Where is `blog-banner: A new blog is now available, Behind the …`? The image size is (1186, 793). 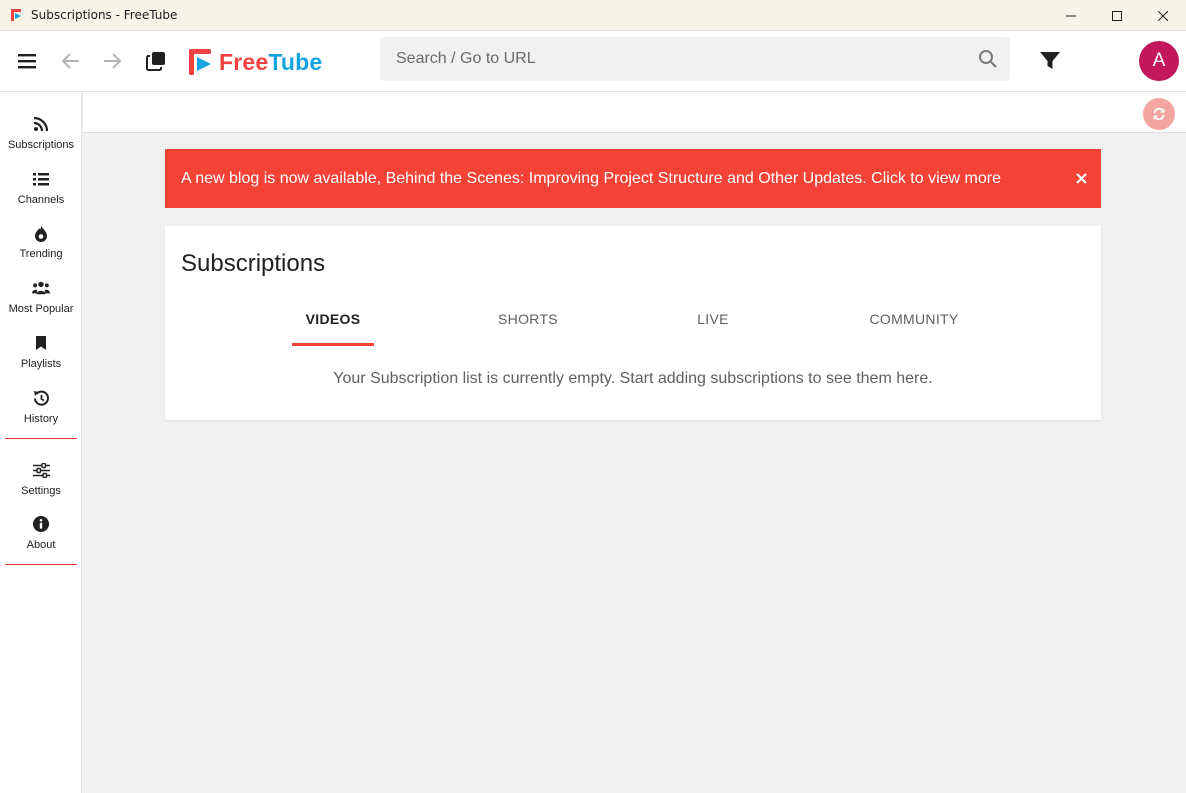
blog-banner: A new blog is now available, Behind the … is located at coordinates (633, 178).